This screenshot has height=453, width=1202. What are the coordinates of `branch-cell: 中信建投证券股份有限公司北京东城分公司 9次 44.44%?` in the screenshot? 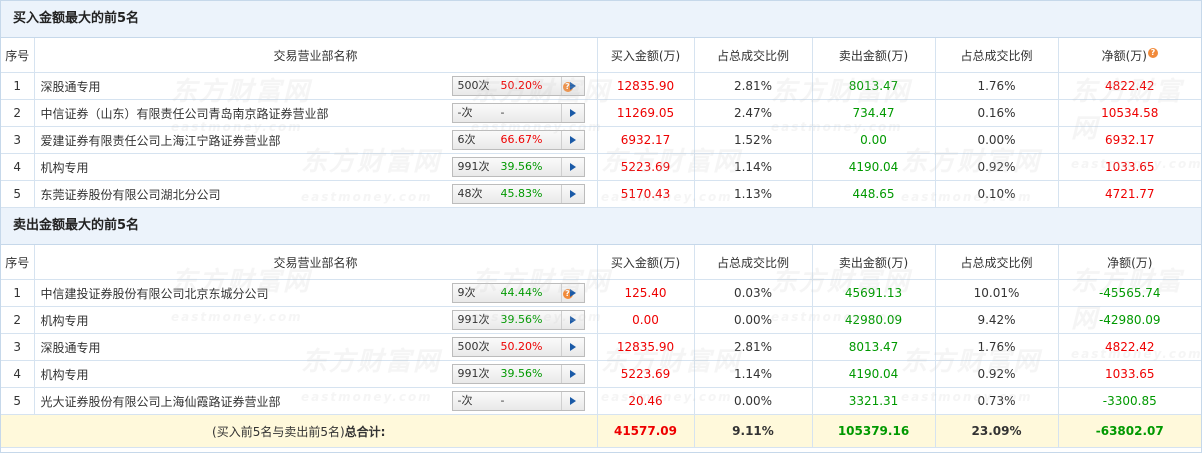 It's located at (315, 293).